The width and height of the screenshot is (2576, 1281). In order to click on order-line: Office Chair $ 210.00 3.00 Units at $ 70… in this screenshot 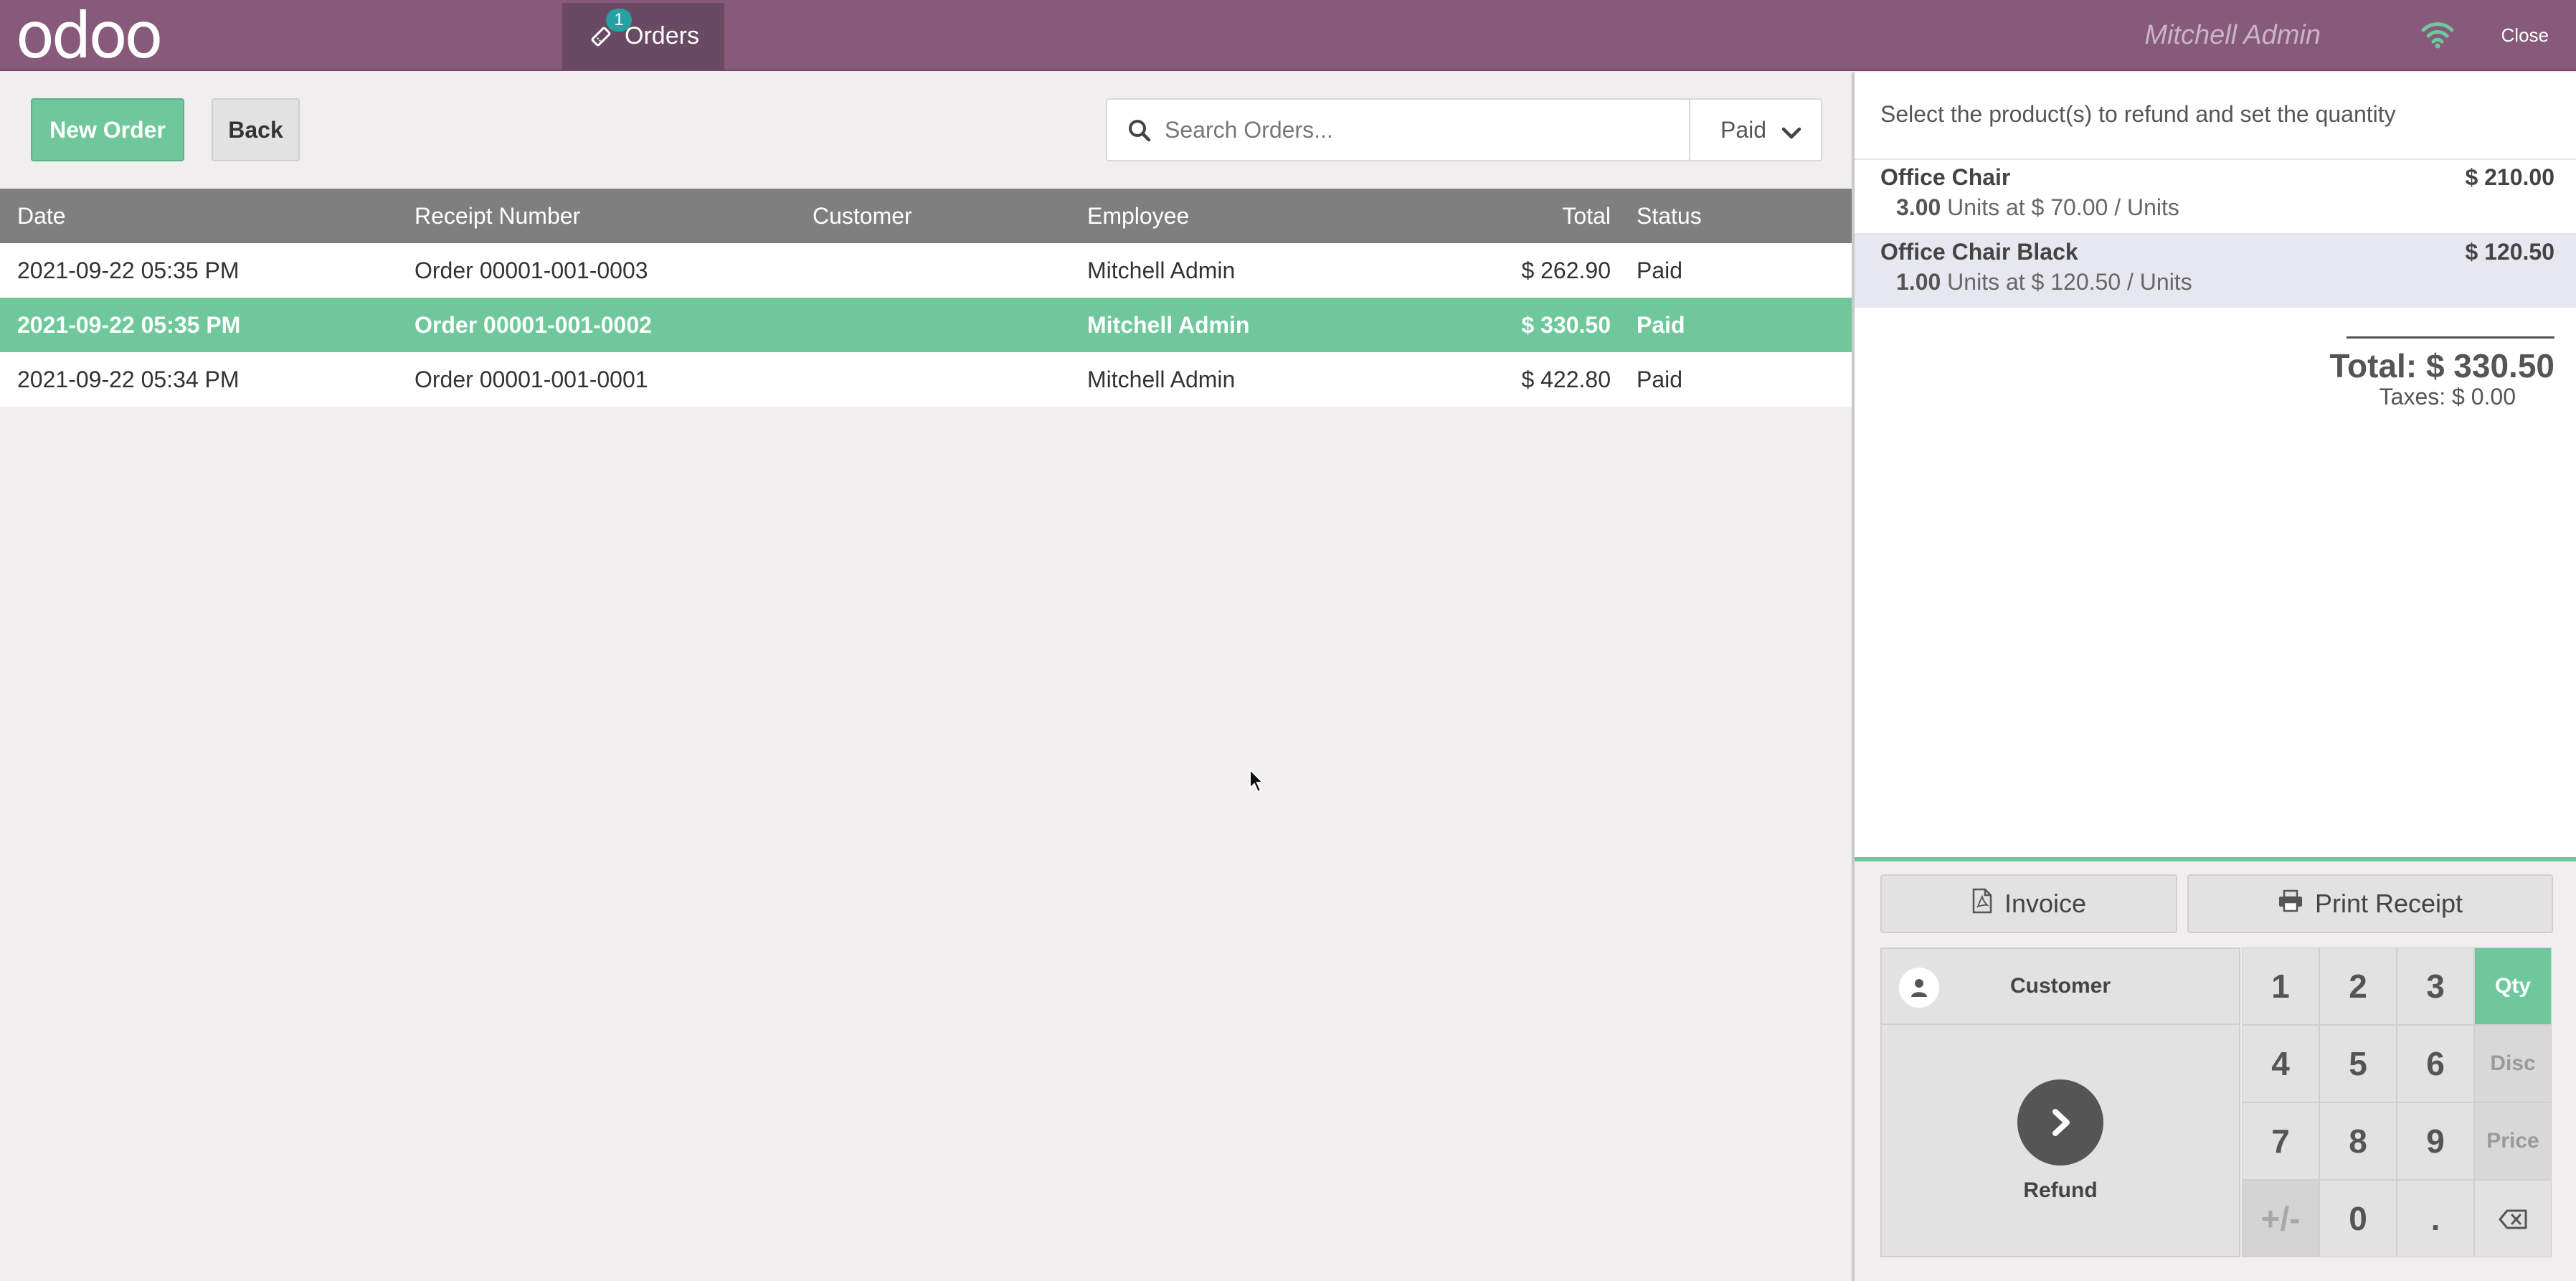, I will do `click(2215, 196)`.